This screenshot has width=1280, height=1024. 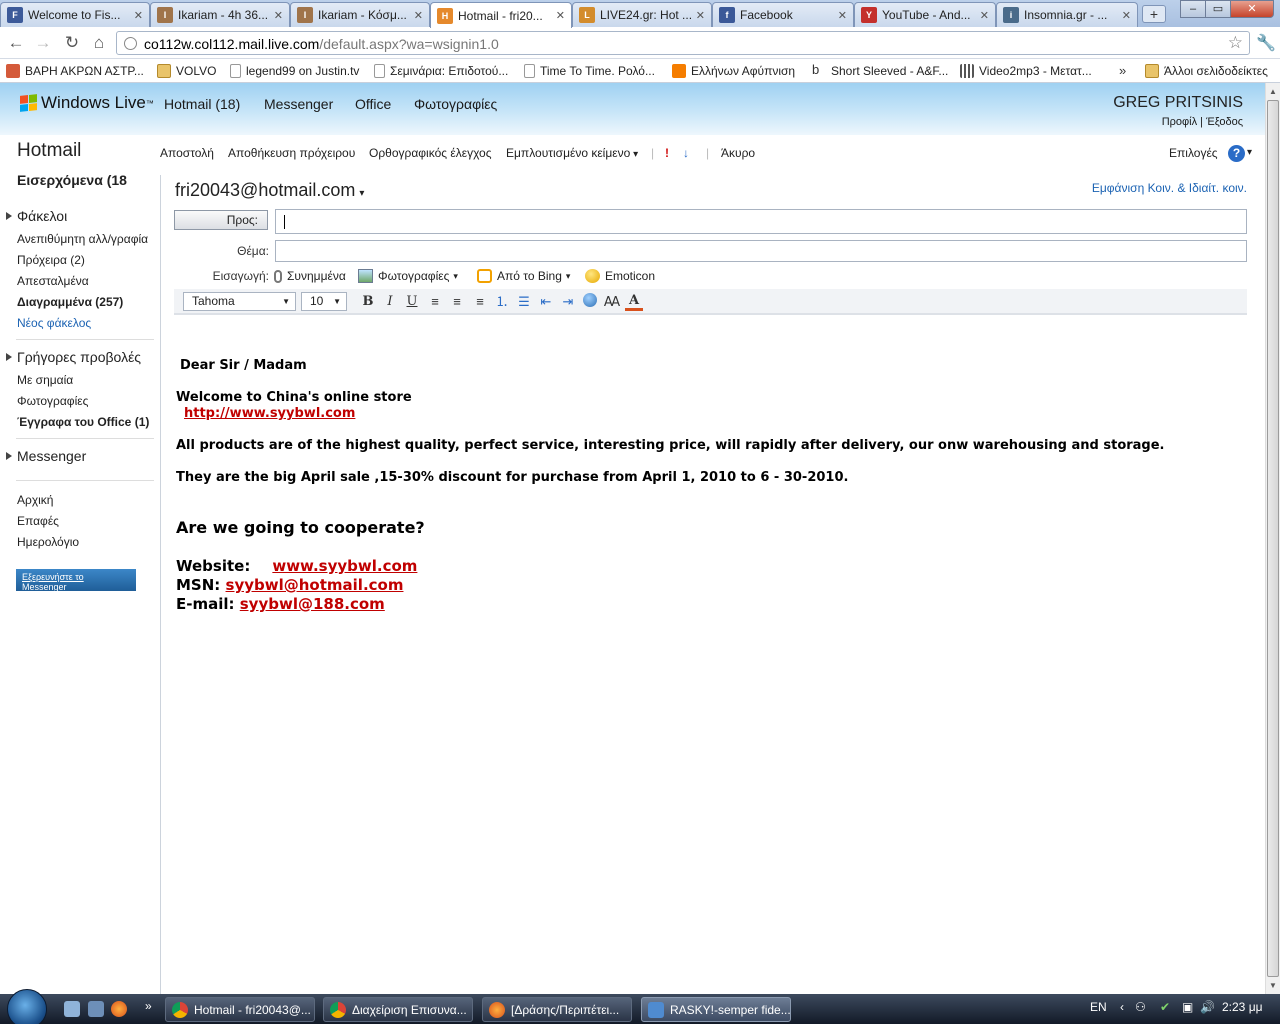 What do you see at coordinates (368, 302) in the screenshot?
I see `bold-icon: B` at bounding box center [368, 302].